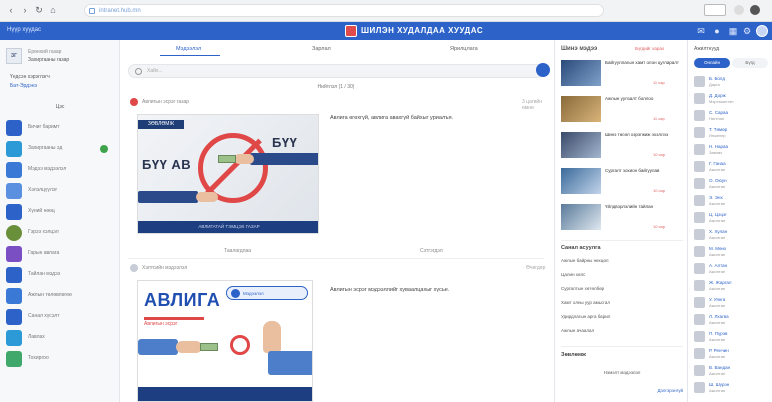 This screenshot has height=402, width=772. Describe the element at coordinates (732, 371) in the screenshot. I see `contact-row: В. Вандан Ажилтан` at that location.